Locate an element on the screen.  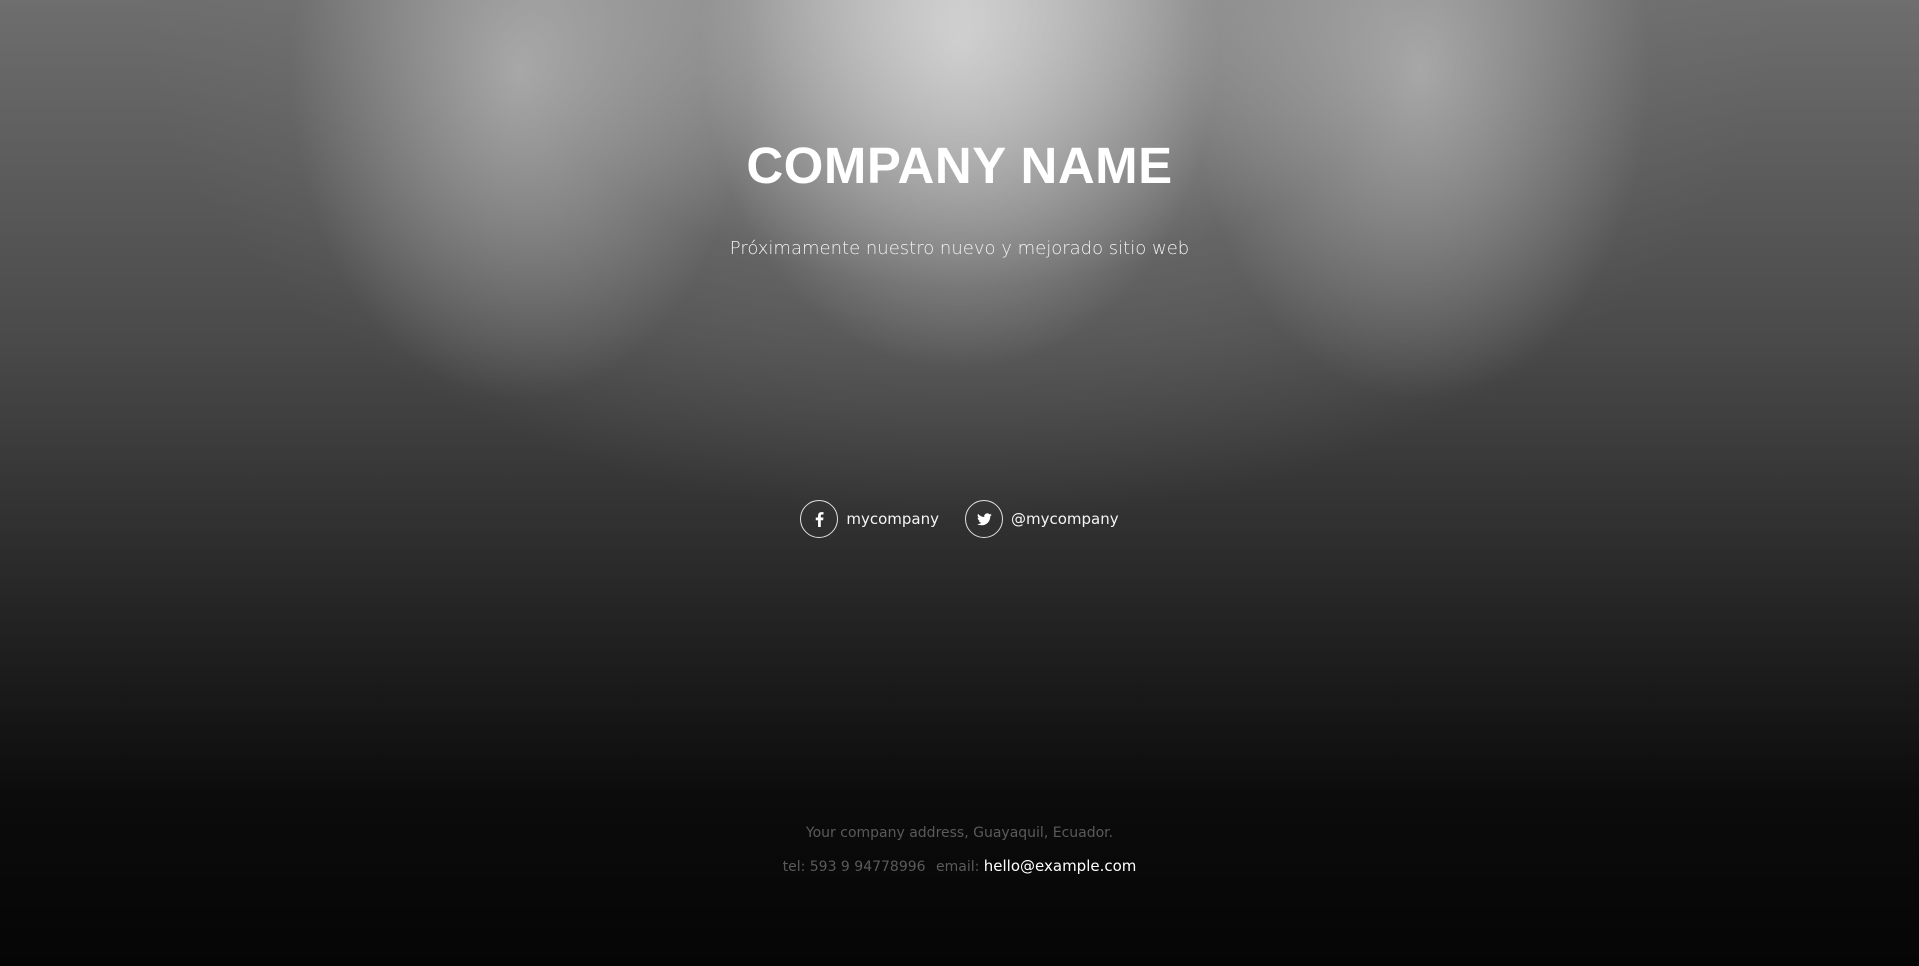
twitter-link: @mycompany is located at coordinates (1042, 519).